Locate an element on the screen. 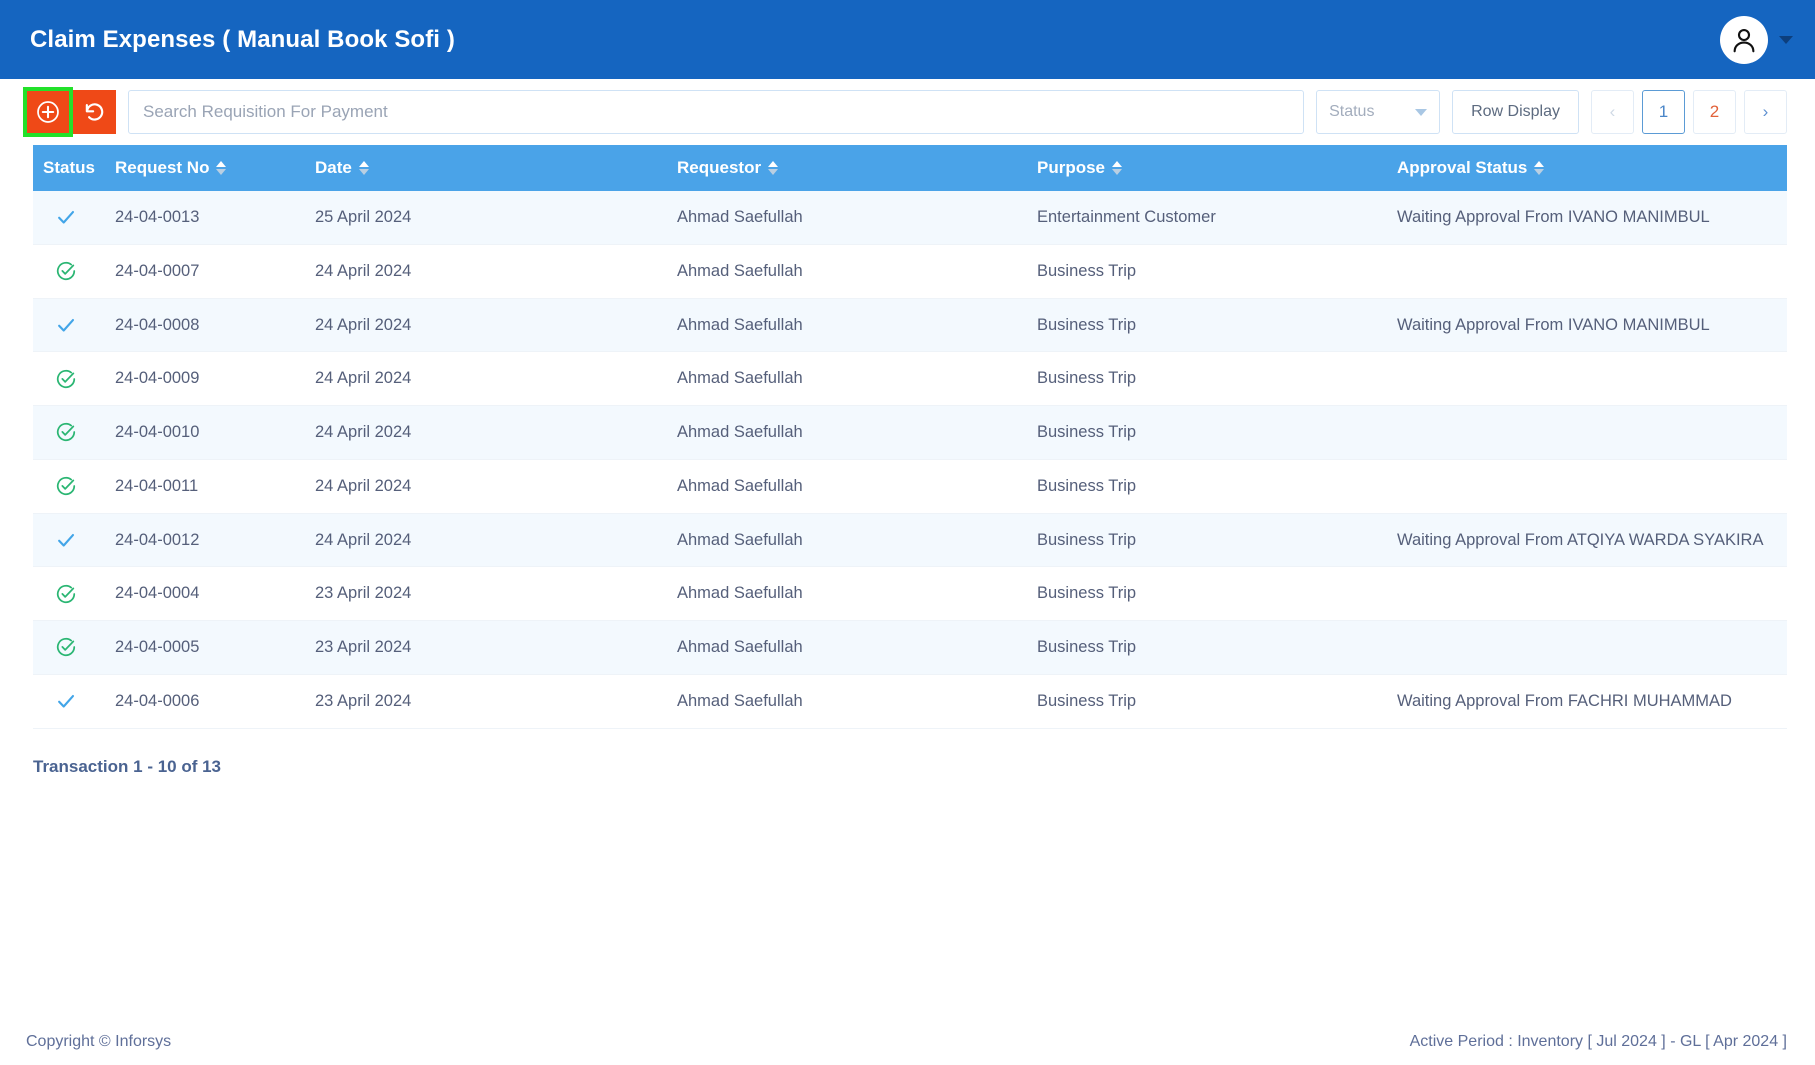  cell-request-no: 24-04-0006 is located at coordinates (215, 701).